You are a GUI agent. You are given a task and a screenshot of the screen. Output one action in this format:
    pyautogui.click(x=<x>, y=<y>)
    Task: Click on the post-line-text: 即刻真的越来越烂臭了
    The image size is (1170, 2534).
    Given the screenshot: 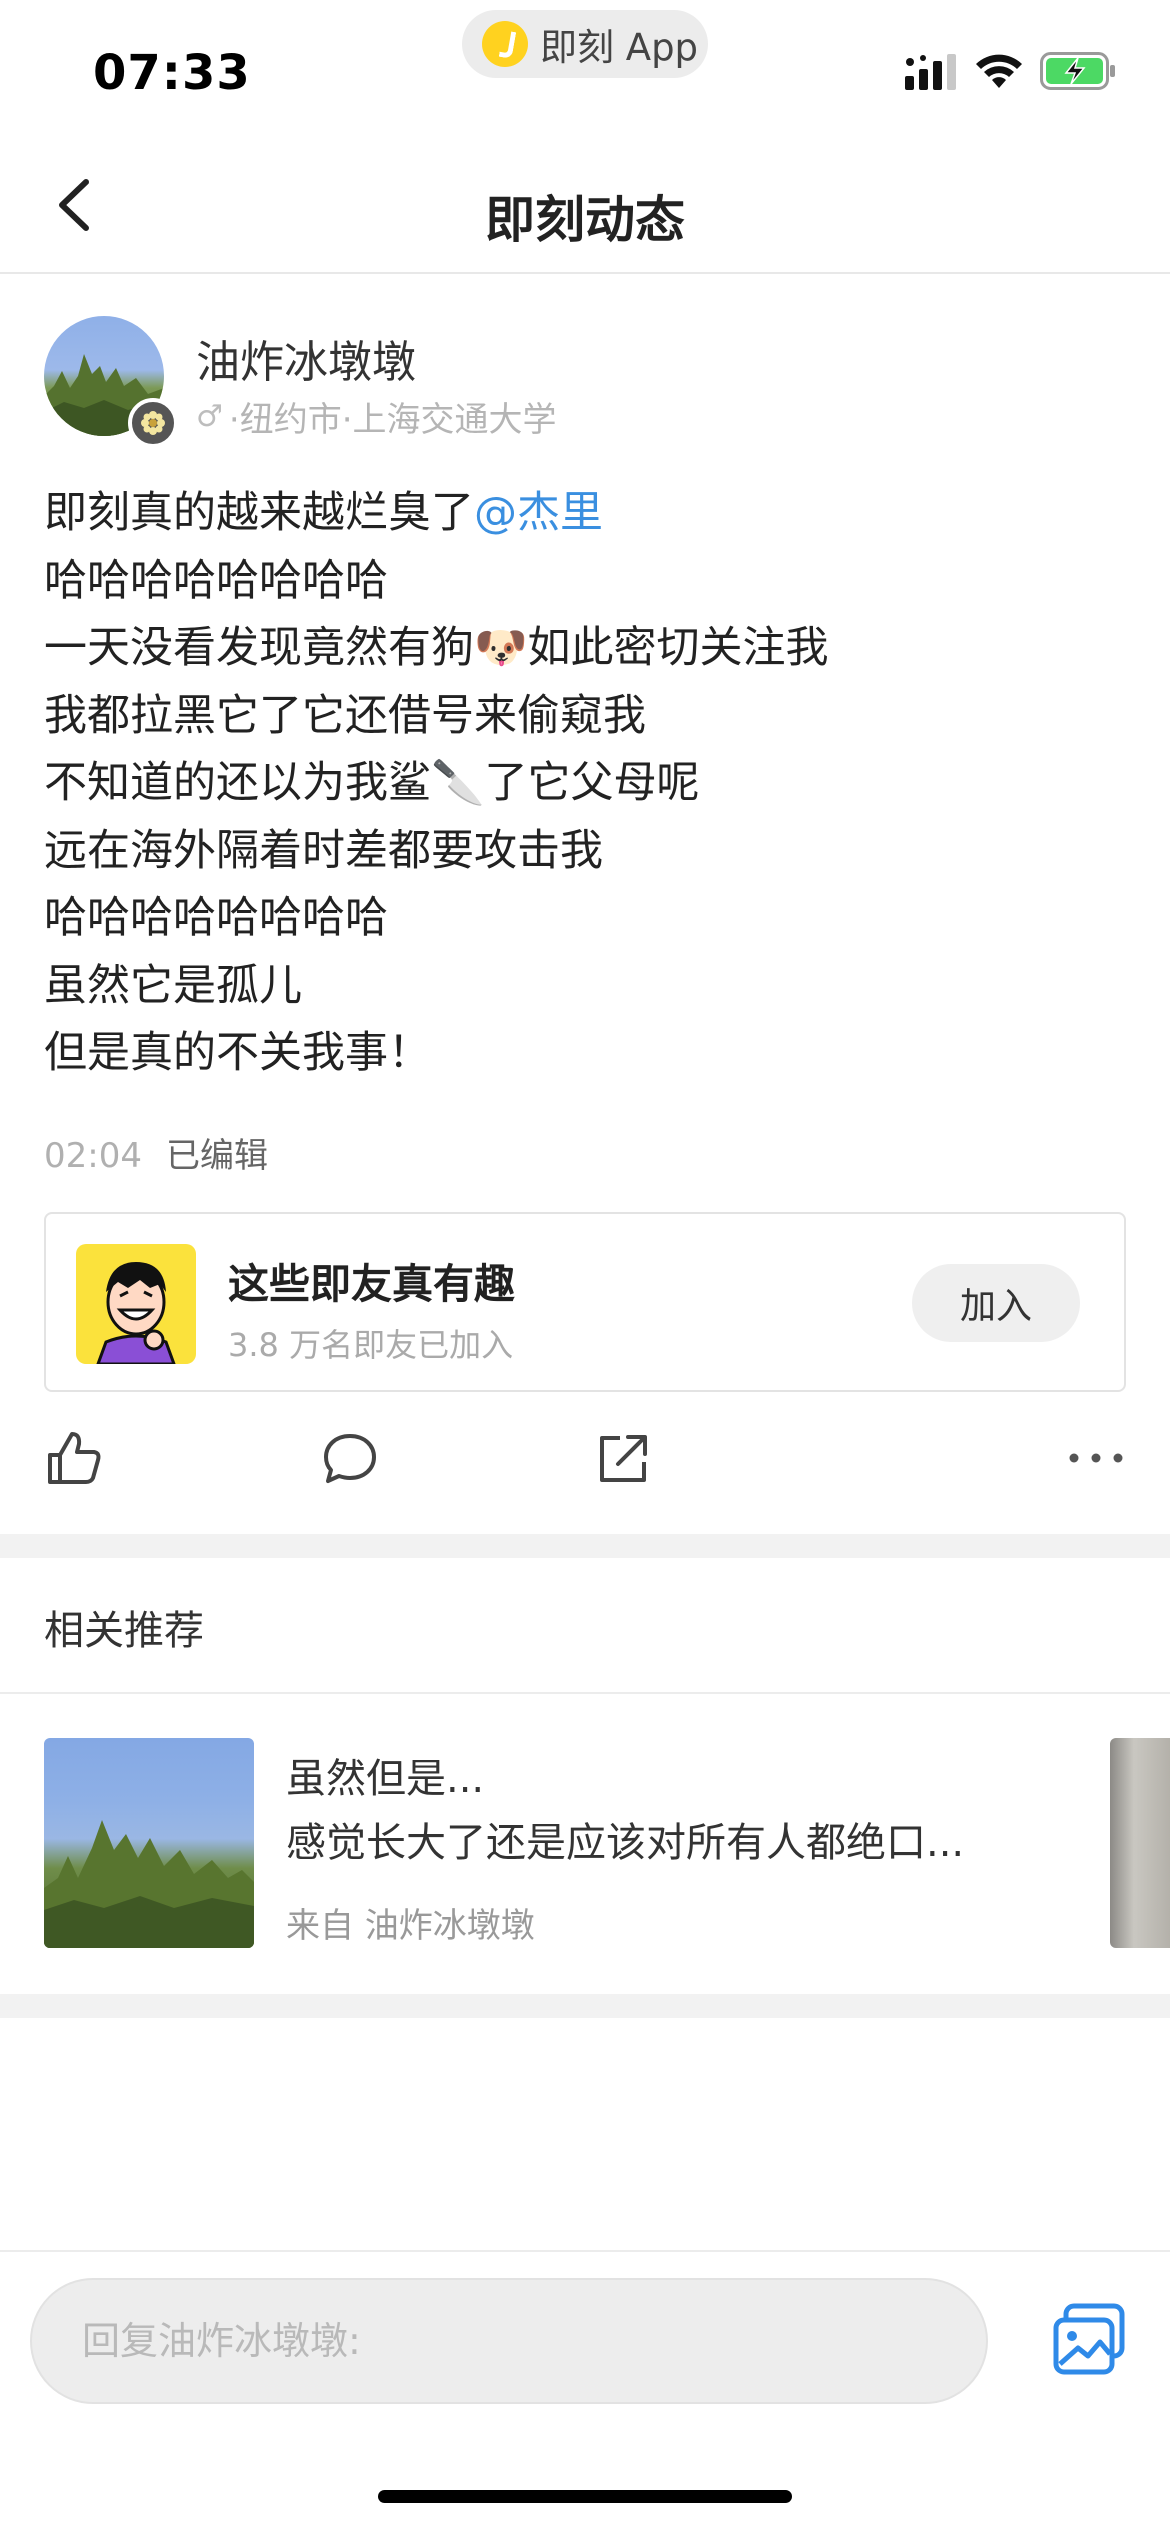 What is the action you would take?
    pyautogui.click(x=259, y=513)
    